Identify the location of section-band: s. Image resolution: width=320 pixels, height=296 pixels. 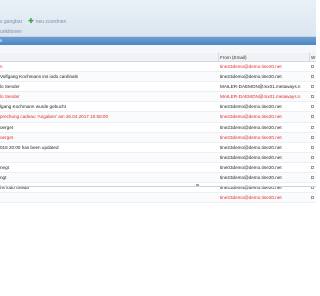
(158, 41).